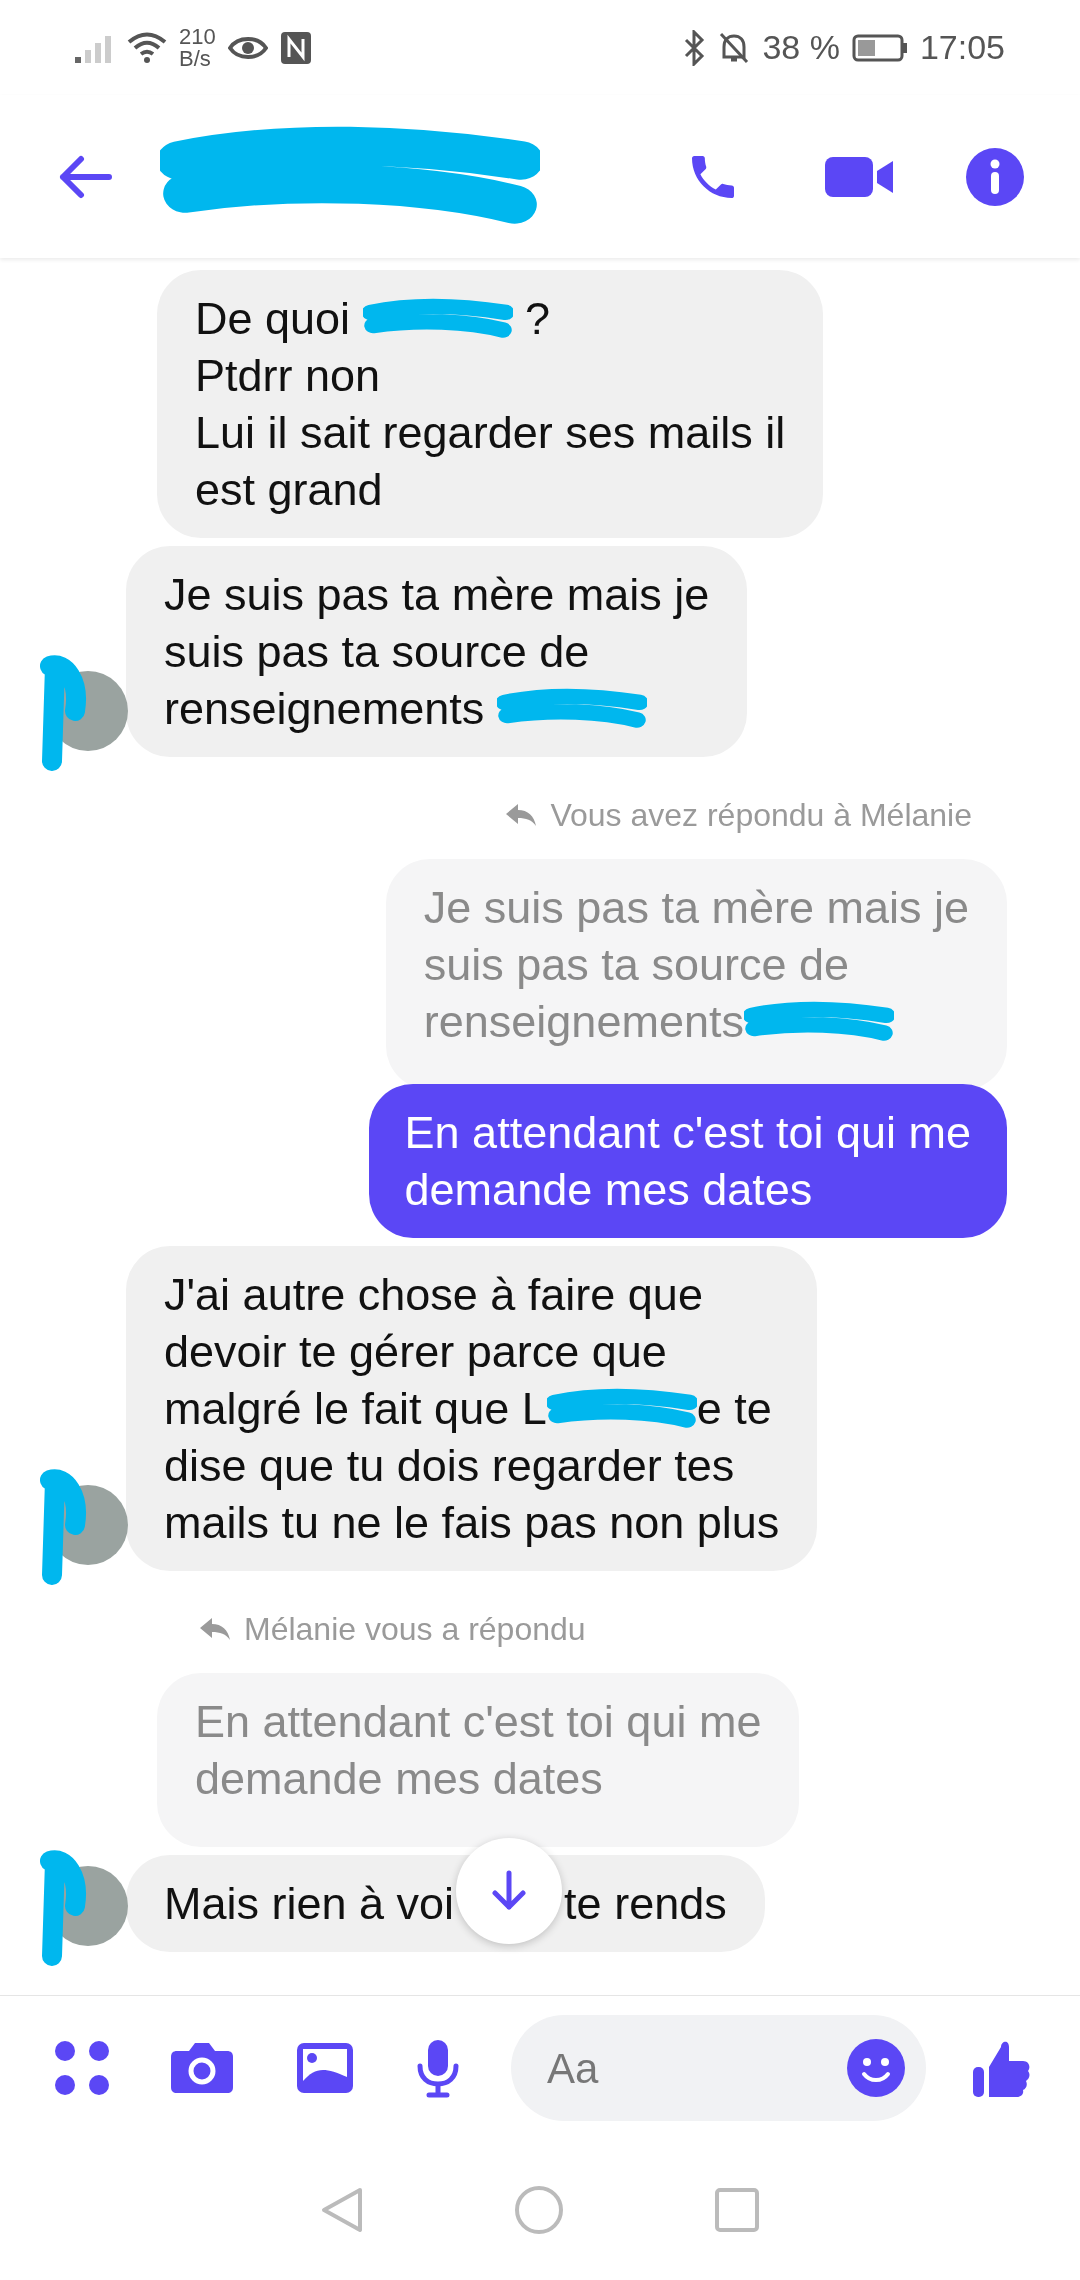 This screenshot has height=2280, width=1080. I want to click on message-text: Ptdrr non, so click(288, 376).